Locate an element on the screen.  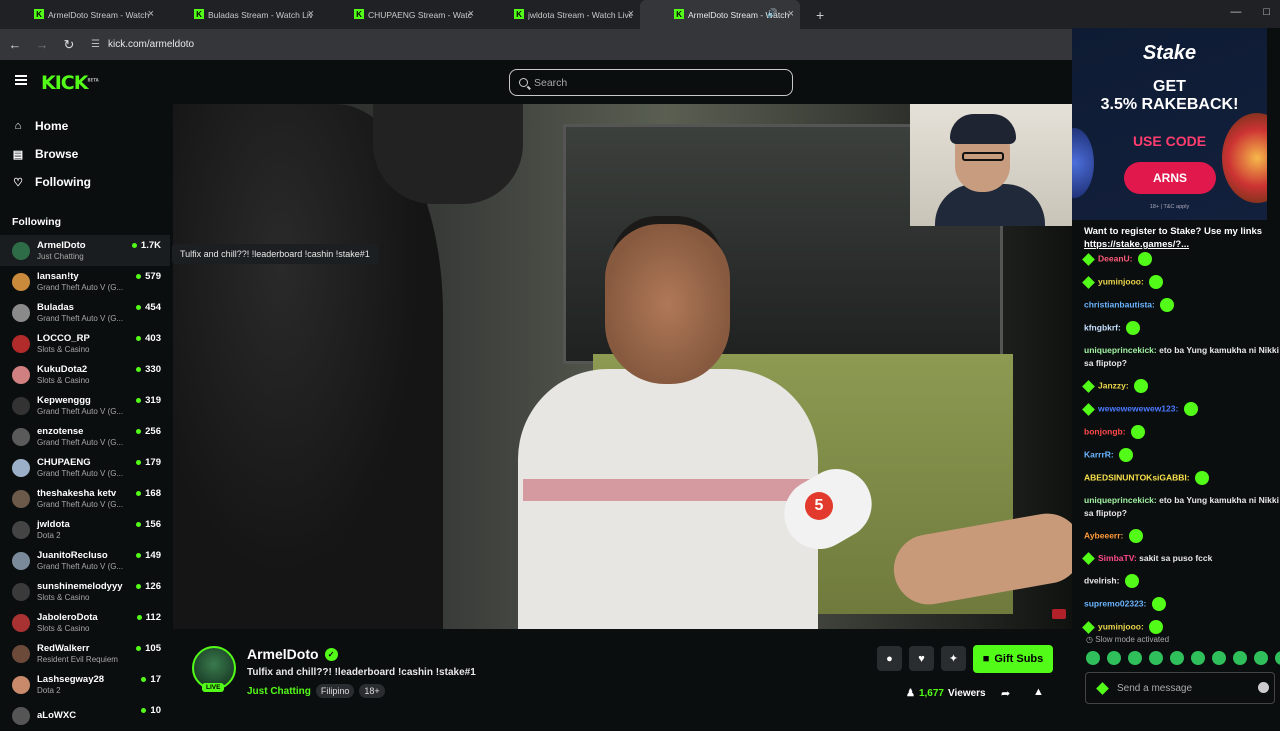
video-watermark-icon is located at coordinates (1059, 614).